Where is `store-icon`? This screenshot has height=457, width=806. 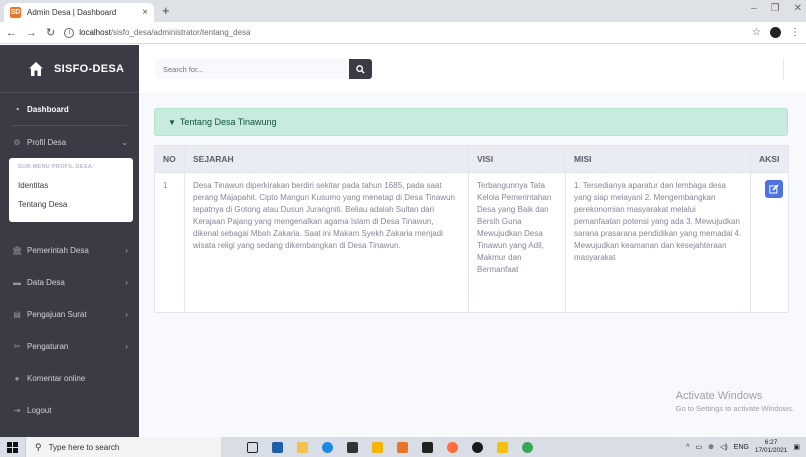 store-icon is located at coordinates (352, 447).